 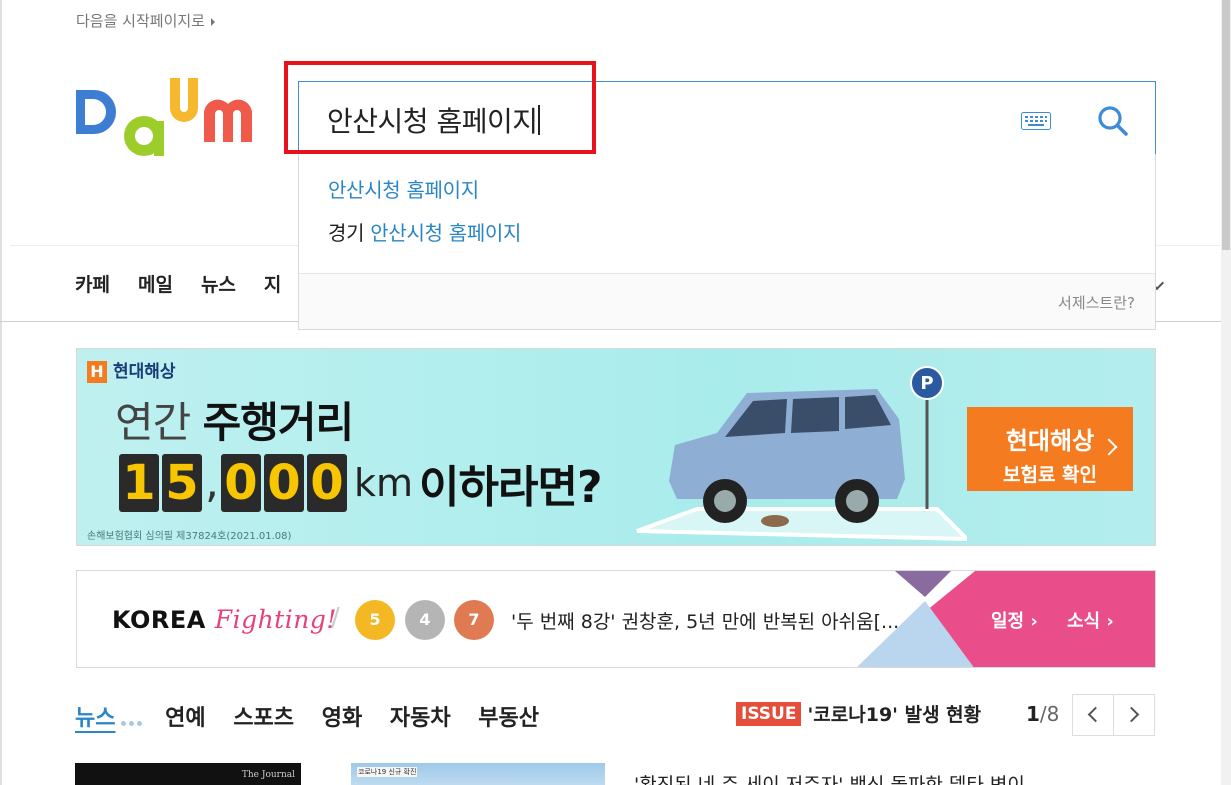 What do you see at coordinates (144, 372) in the screenshot?
I see `ad-brand-name: 현대해상` at bounding box center [144, 372].